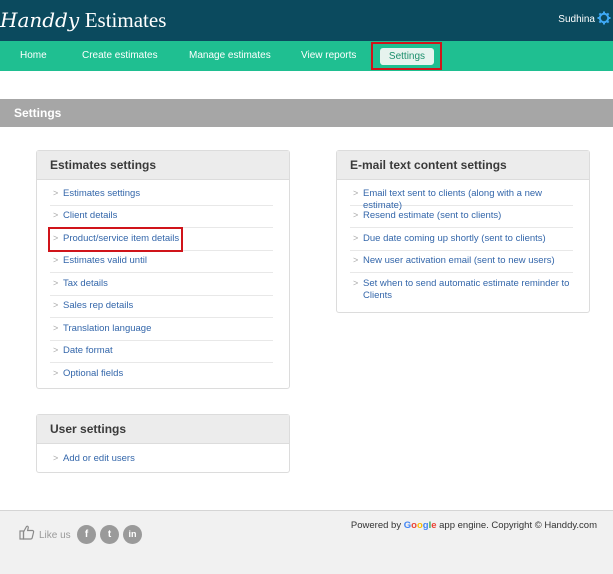 The image size is (613, 574). I want to click on list-item: > Optional fields, so click(161, 376).